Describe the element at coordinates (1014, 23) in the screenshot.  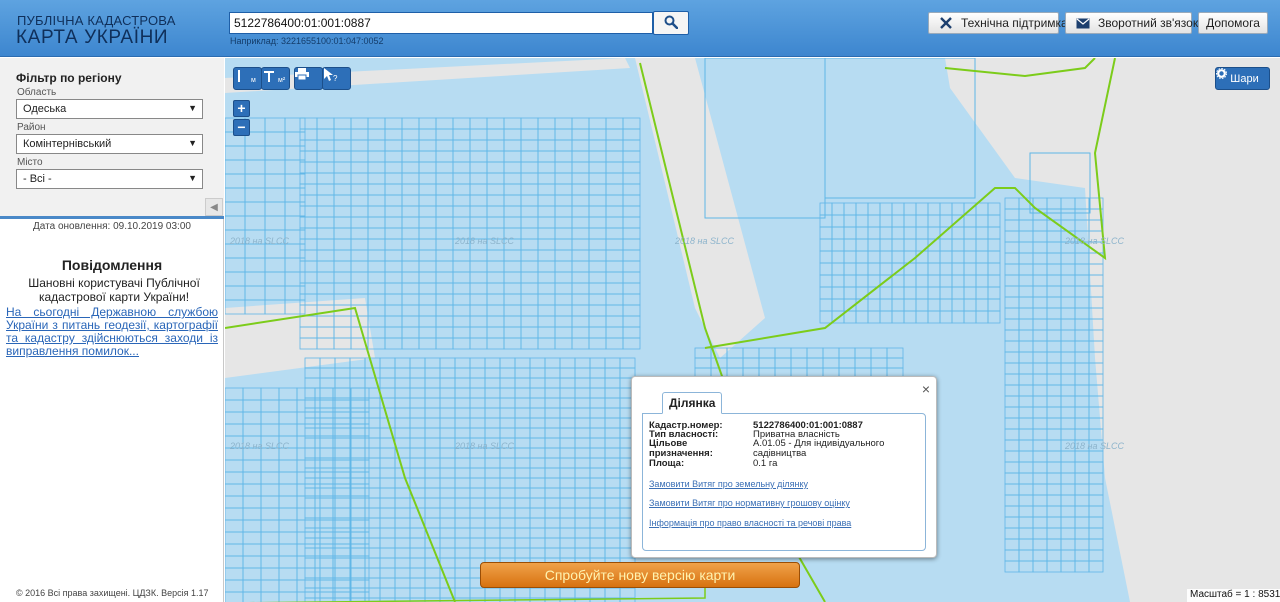
I see `support-label: Технічна підтримка` at that location.